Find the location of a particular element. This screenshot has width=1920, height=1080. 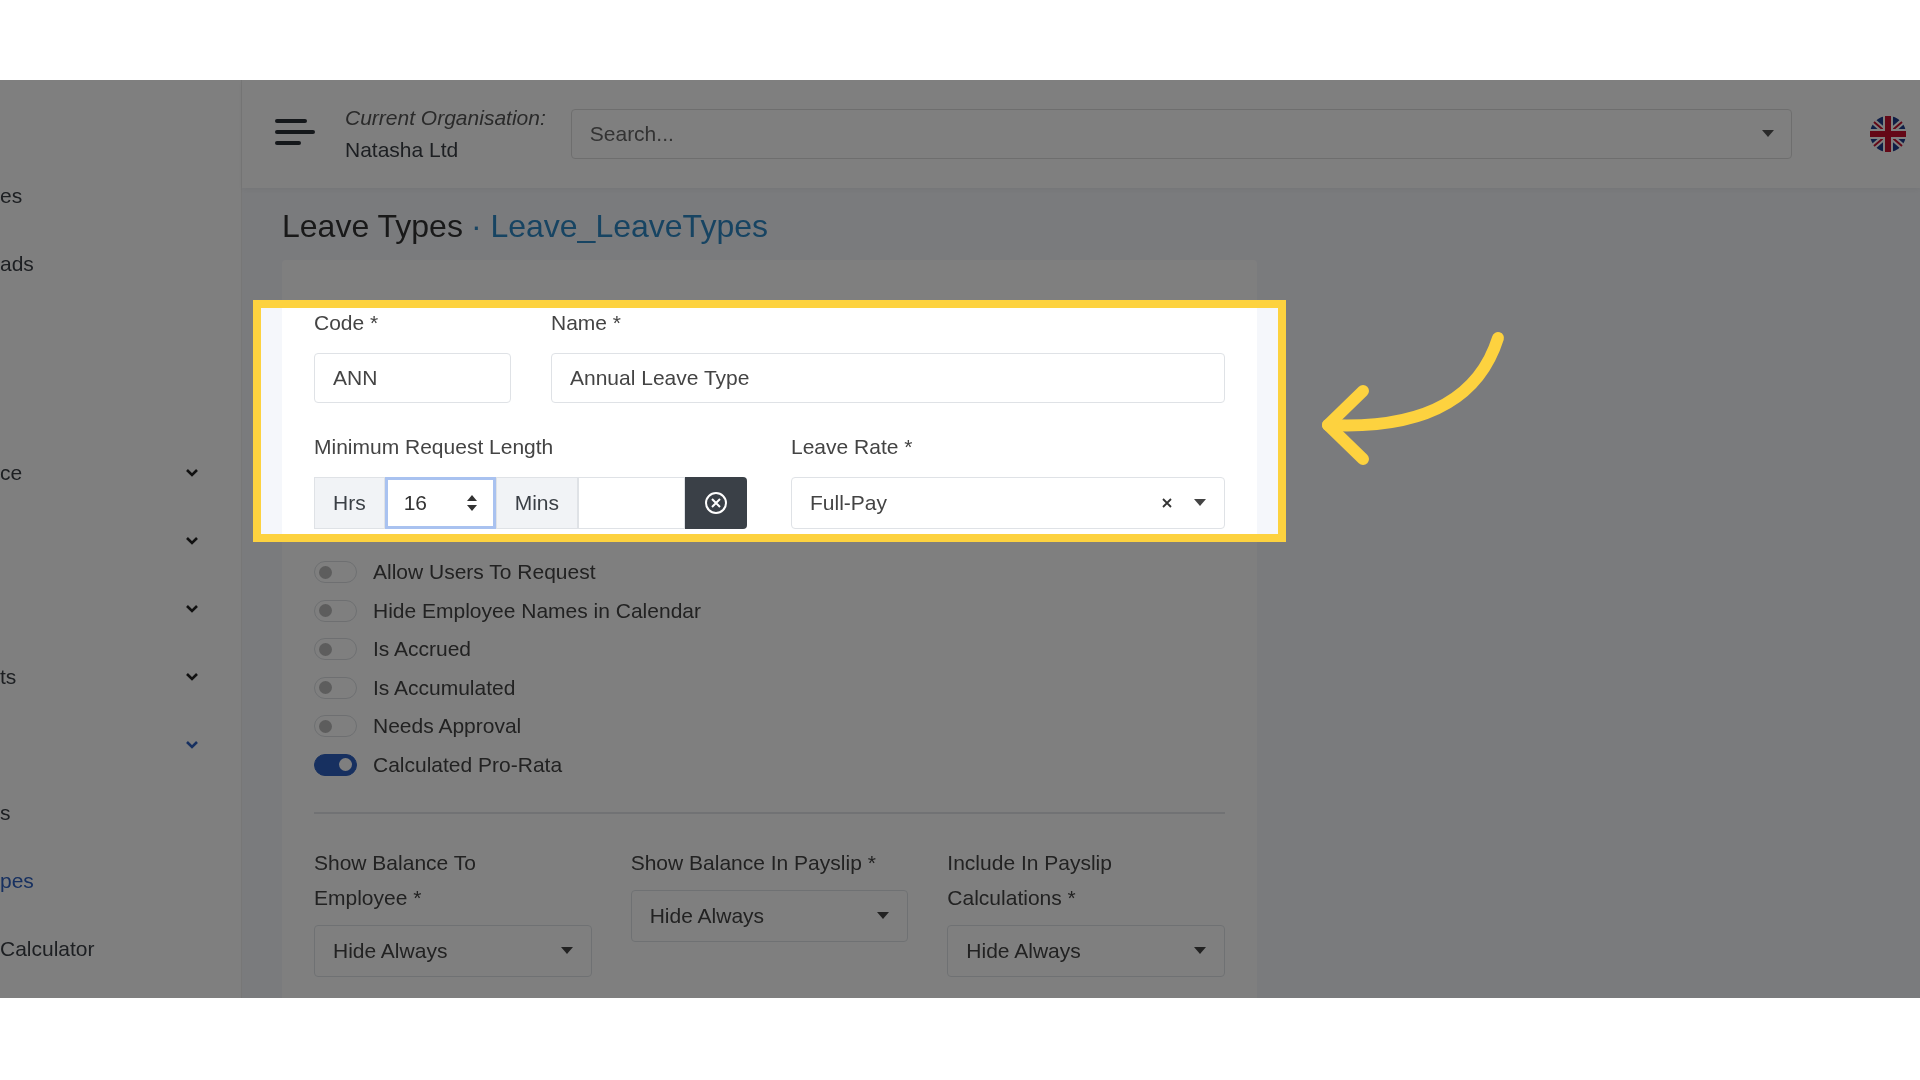

toggle-label: Is Accrued is located at coordinates (422, 649).